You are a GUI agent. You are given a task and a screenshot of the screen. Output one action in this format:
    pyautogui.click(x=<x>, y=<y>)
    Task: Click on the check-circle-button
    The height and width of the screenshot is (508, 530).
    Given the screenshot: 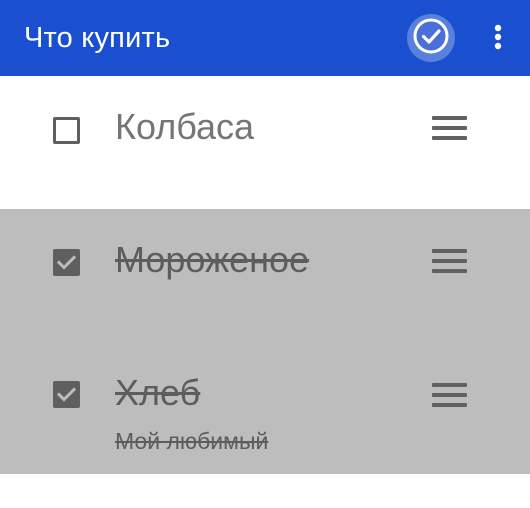 What is the action you would take?
    pyautogui.click(x=431, y=38)
    